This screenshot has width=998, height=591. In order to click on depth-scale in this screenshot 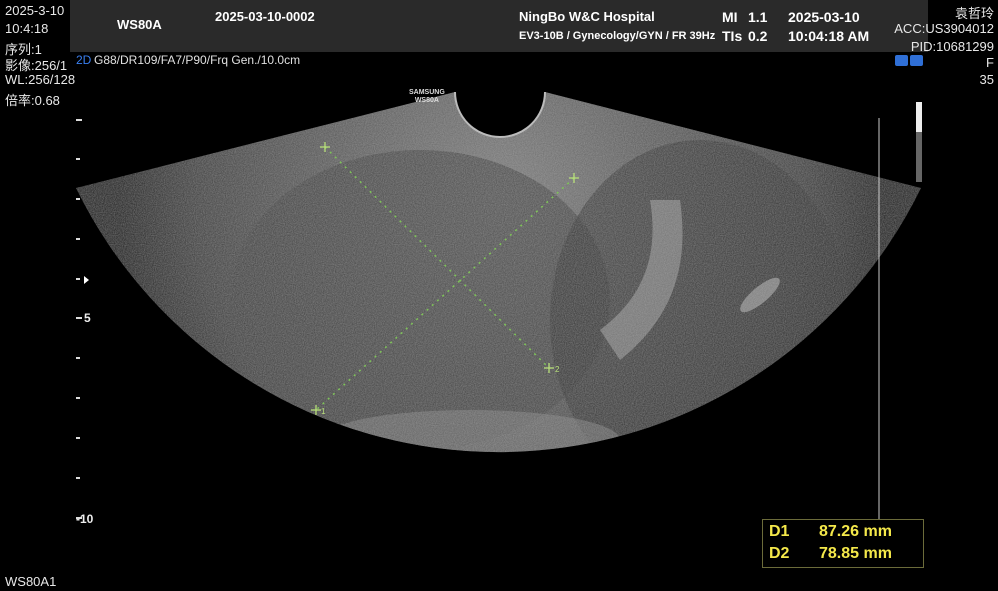, I will do `click(79, 319)`.